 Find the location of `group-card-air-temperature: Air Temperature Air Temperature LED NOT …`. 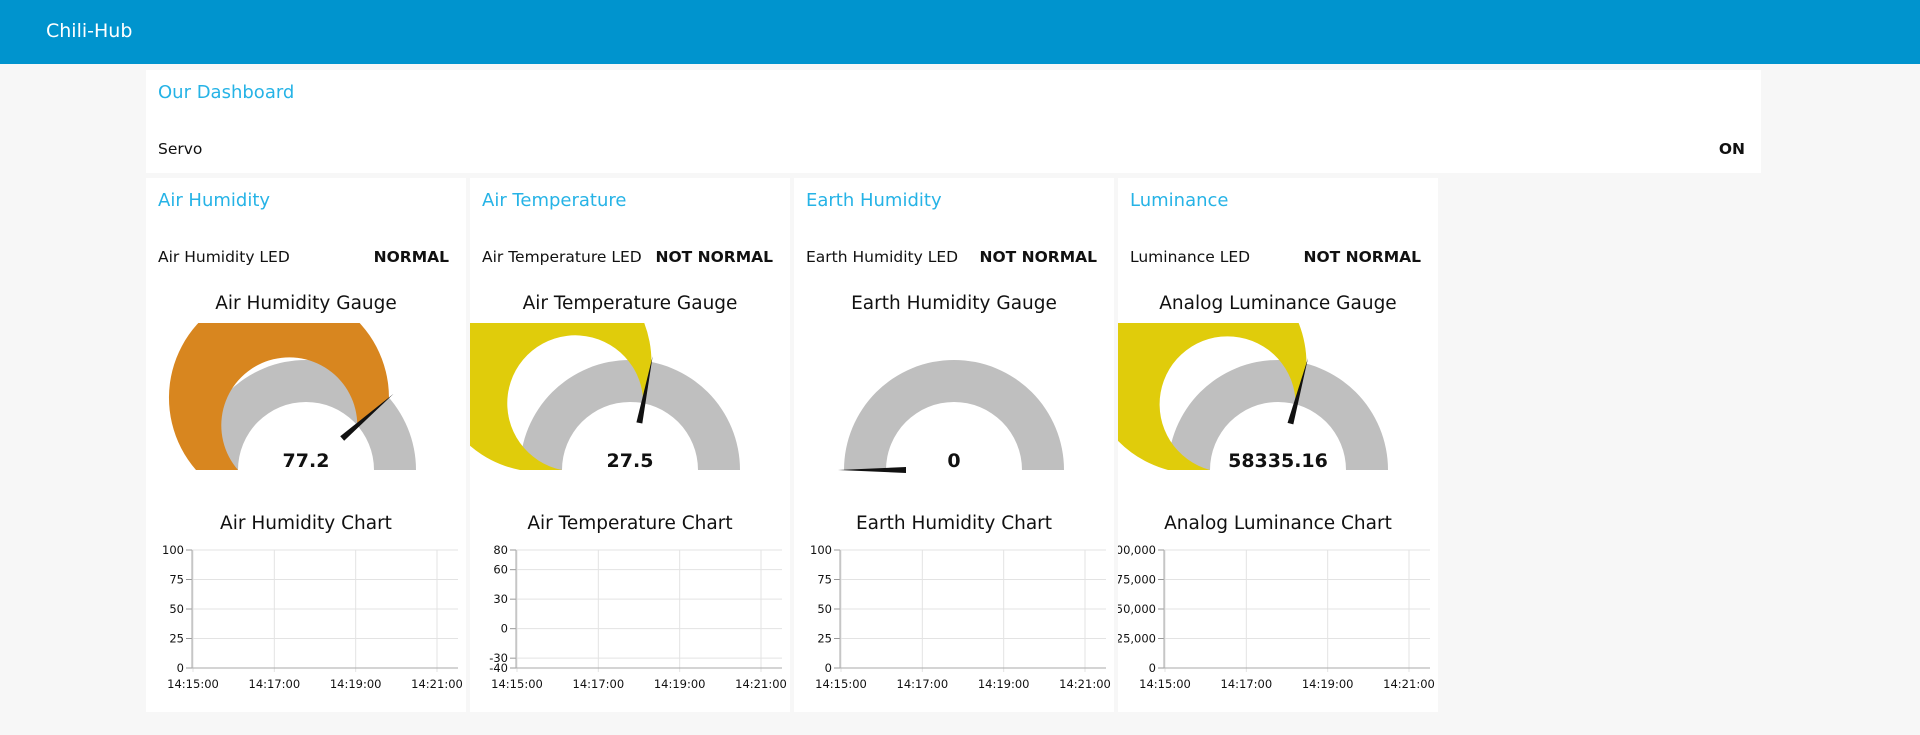

group-card-air-temperature: Air Temperature Air Temperature LED NOT … is located at coordinates (630, 445).